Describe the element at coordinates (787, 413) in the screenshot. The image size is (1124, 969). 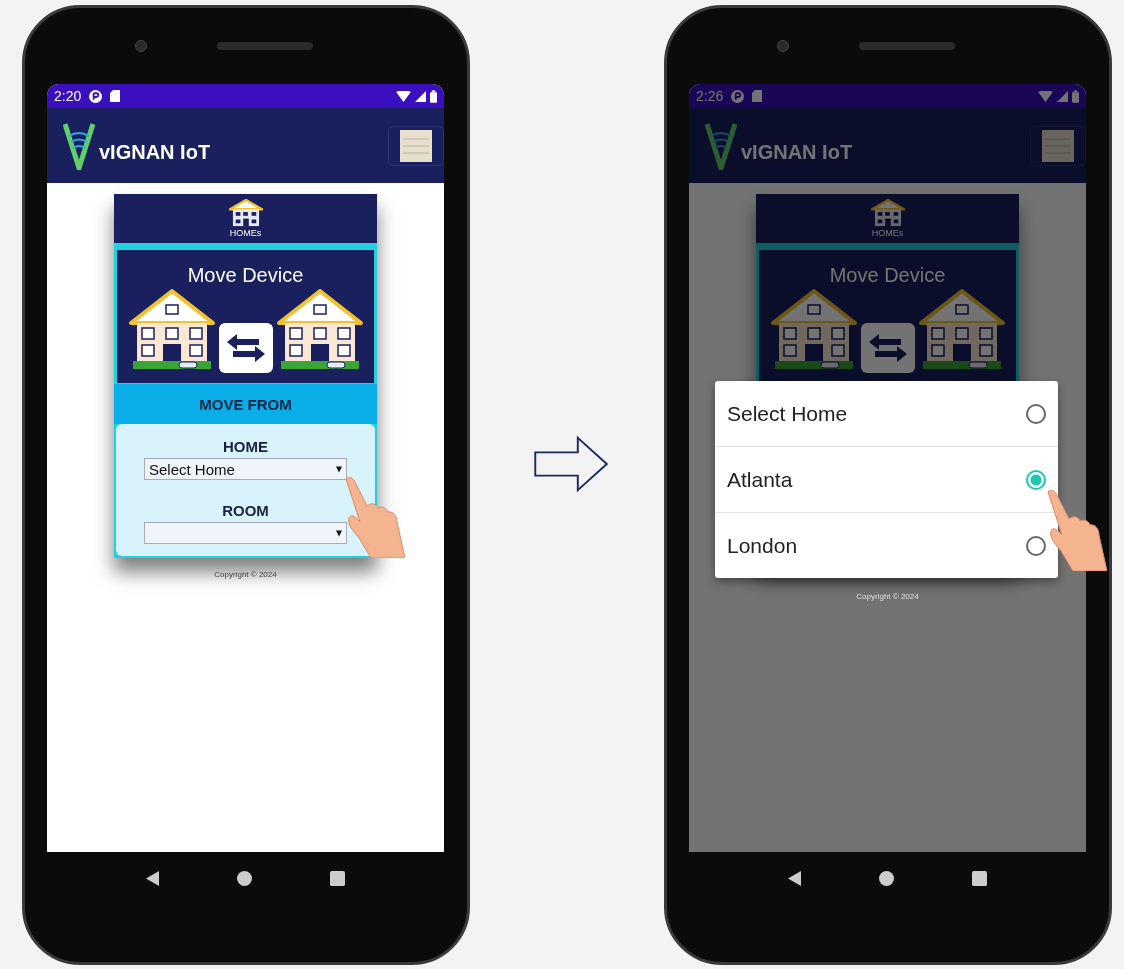
I see `option-label: Select Home` at that location.